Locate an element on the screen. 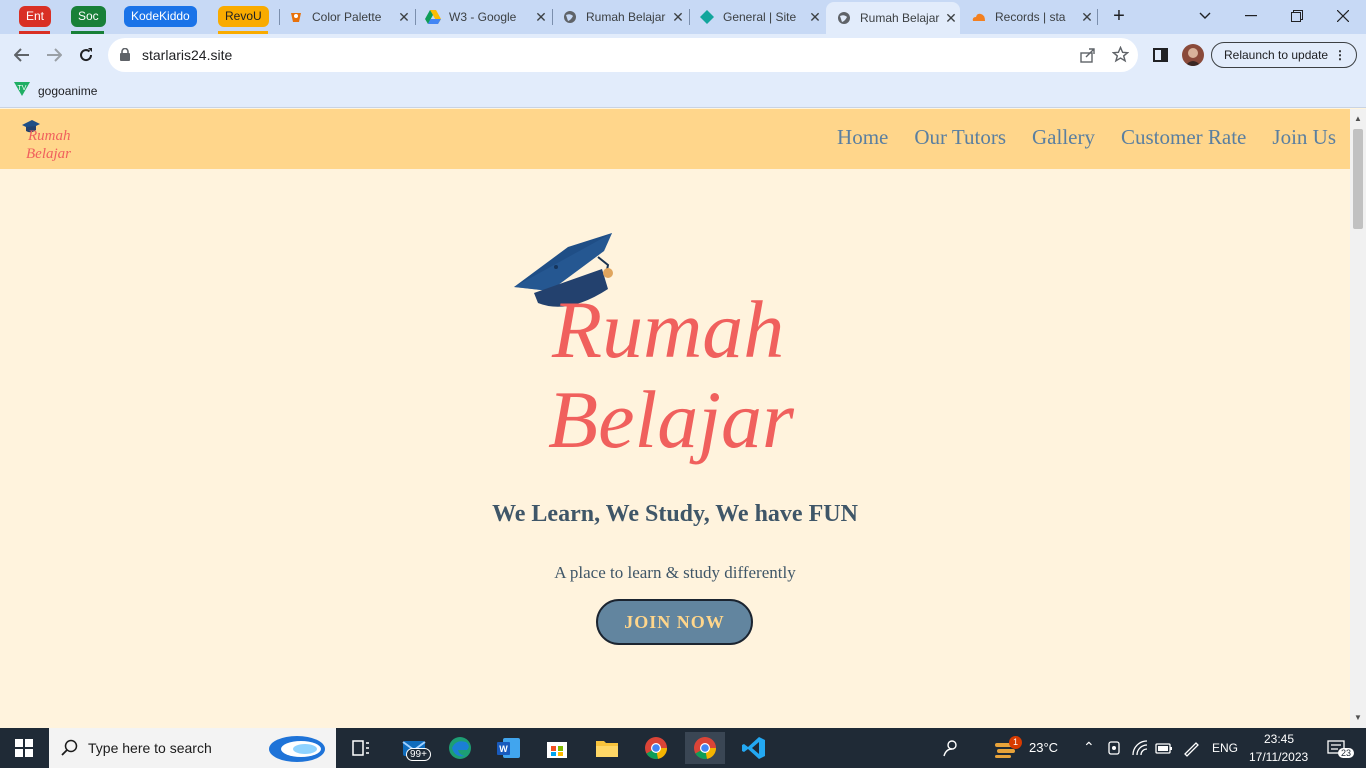 The image size is (1366, 768). chrome-app is located at coordinates (656, 748).